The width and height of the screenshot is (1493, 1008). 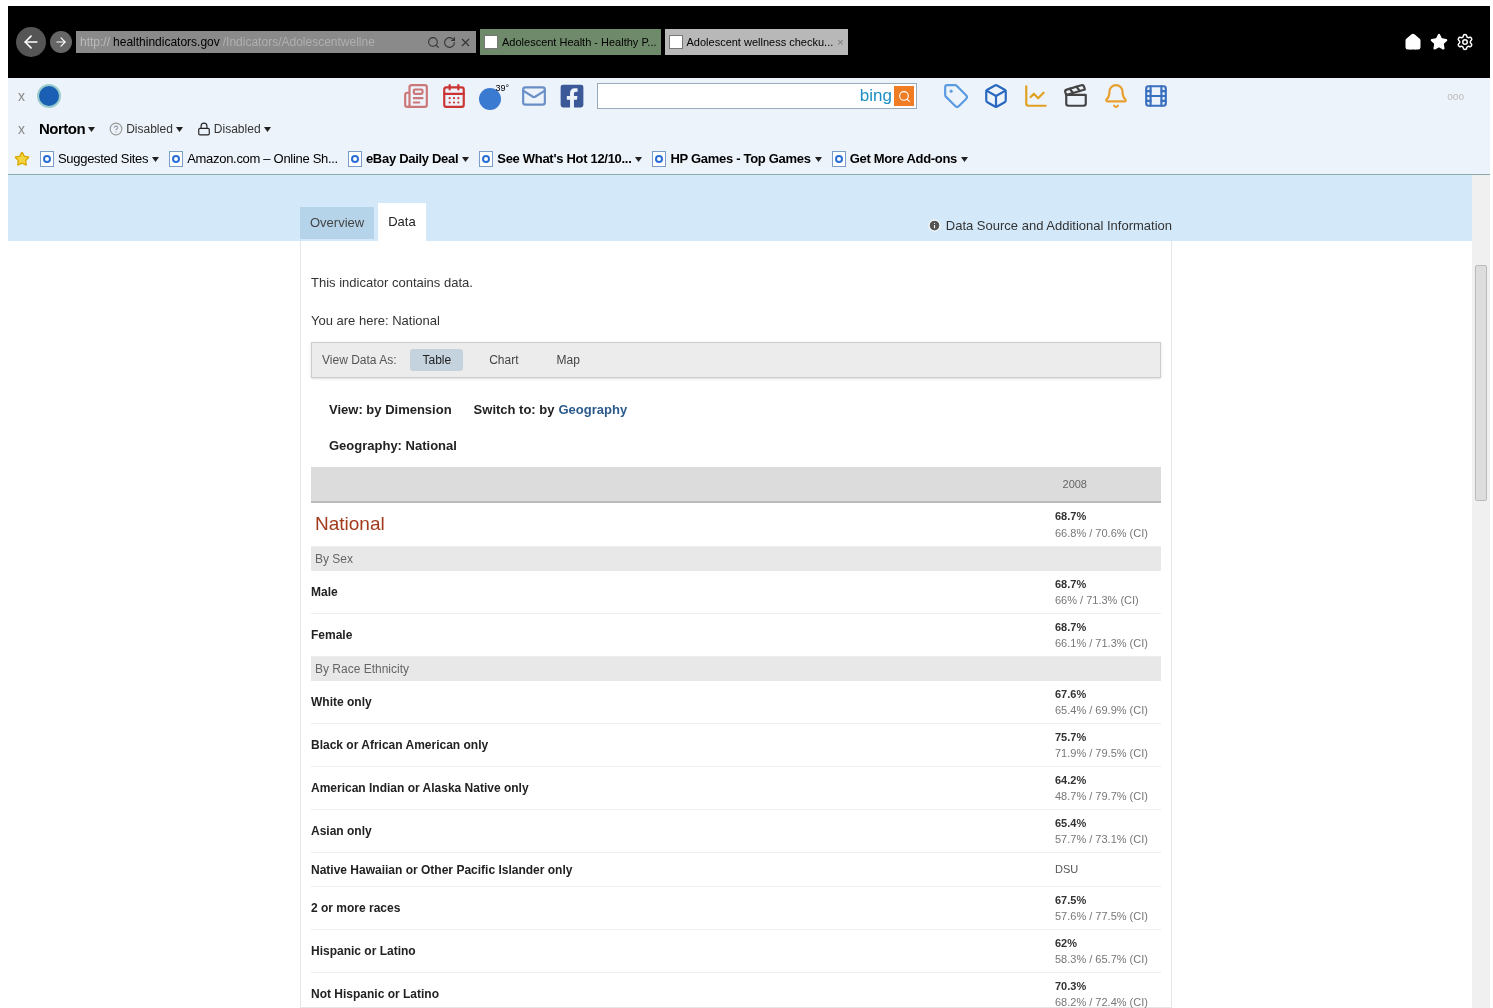 What do you see at coordinates (337, 223) in the screenshot?
I see `page-tab: Overview` at bounding box center [337, 223].